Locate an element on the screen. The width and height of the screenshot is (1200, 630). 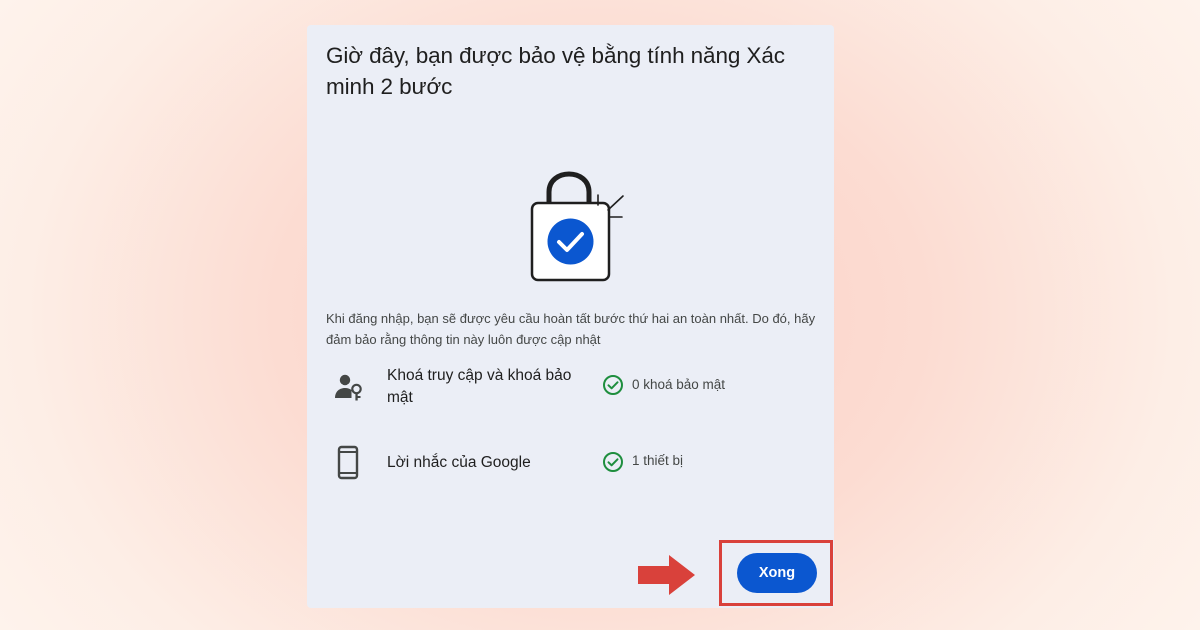
method-row-google-prompt: Lời nhắc của Google 1 thiết bị is located at coordinates (570, 473).